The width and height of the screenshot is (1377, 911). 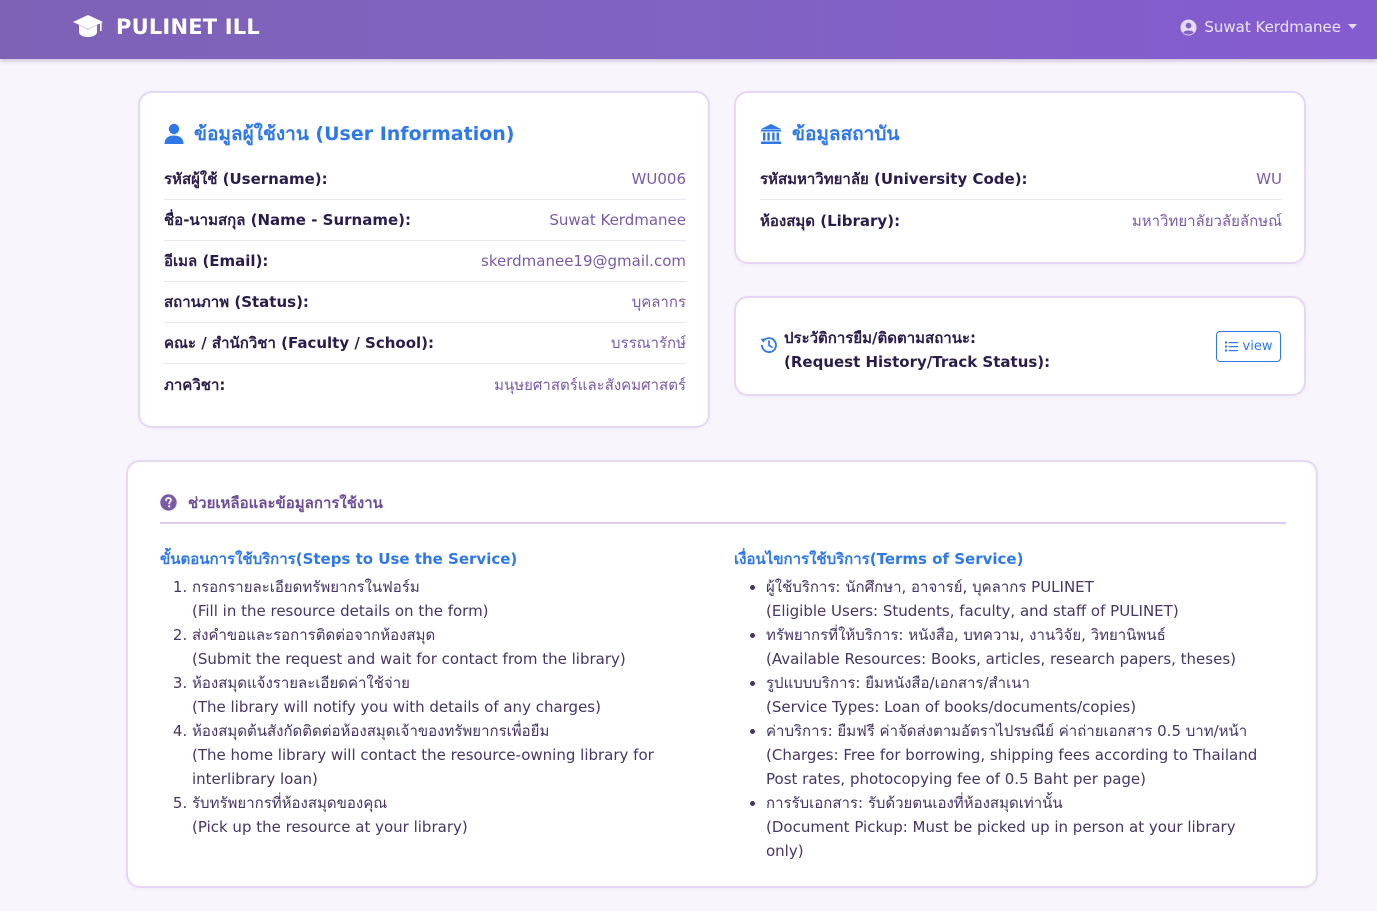 I want to click on question-circle-icon, so click(x=168, y=502).